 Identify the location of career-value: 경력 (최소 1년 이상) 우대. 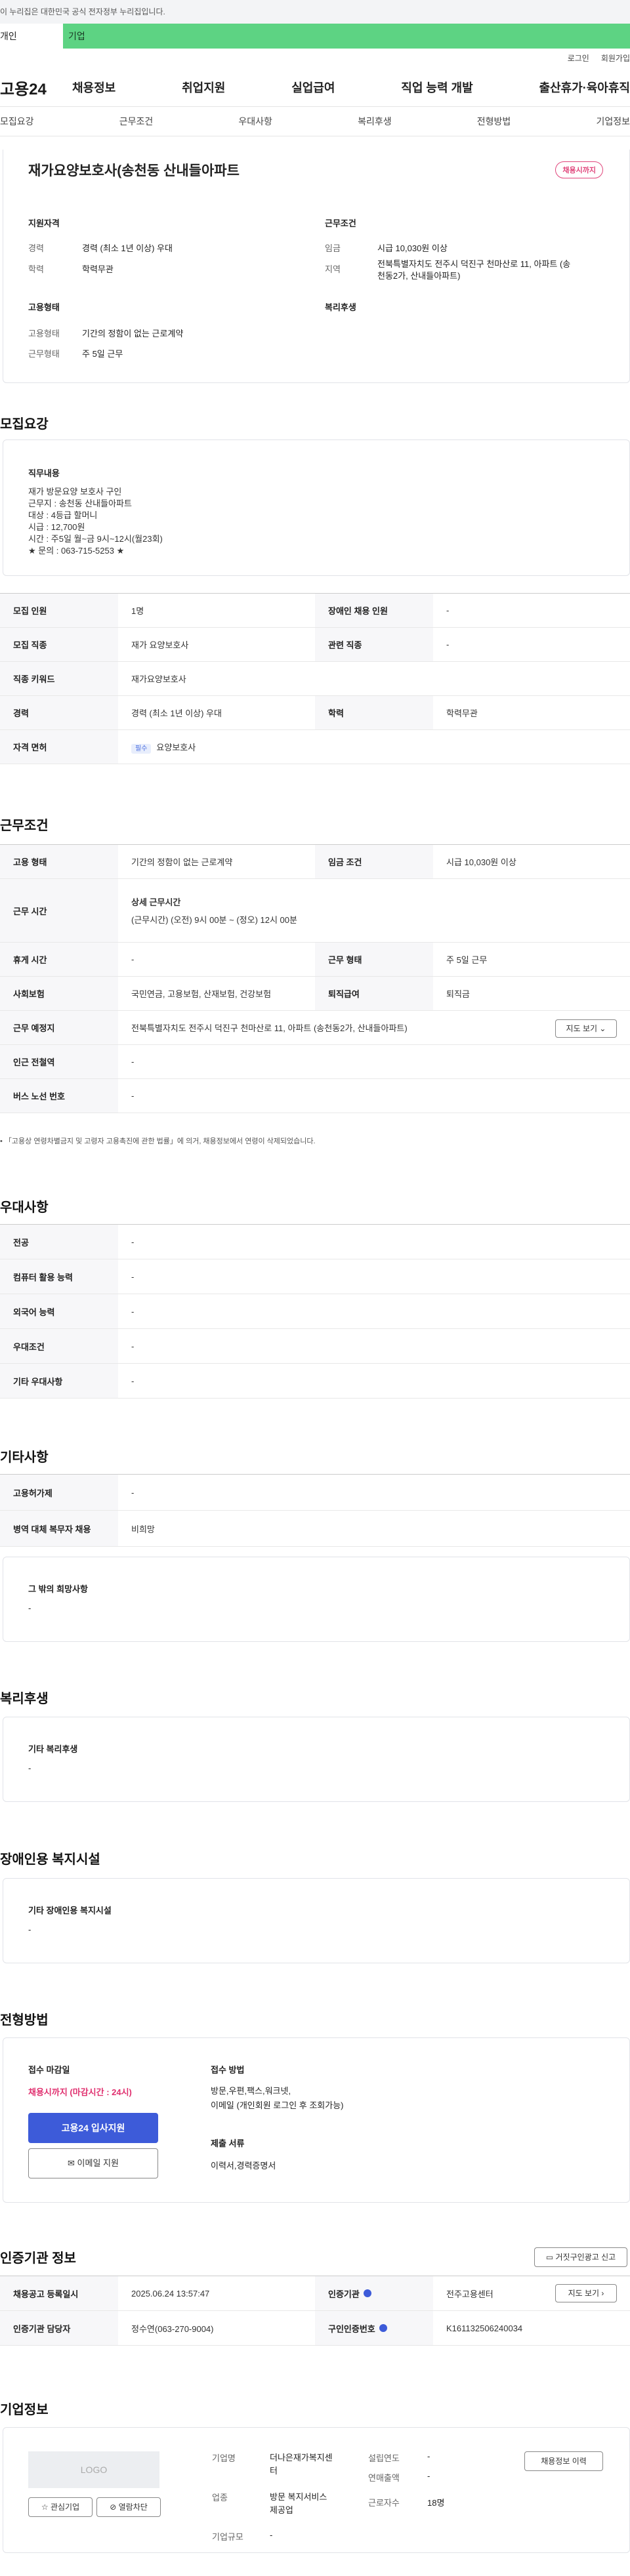
(127, 248).